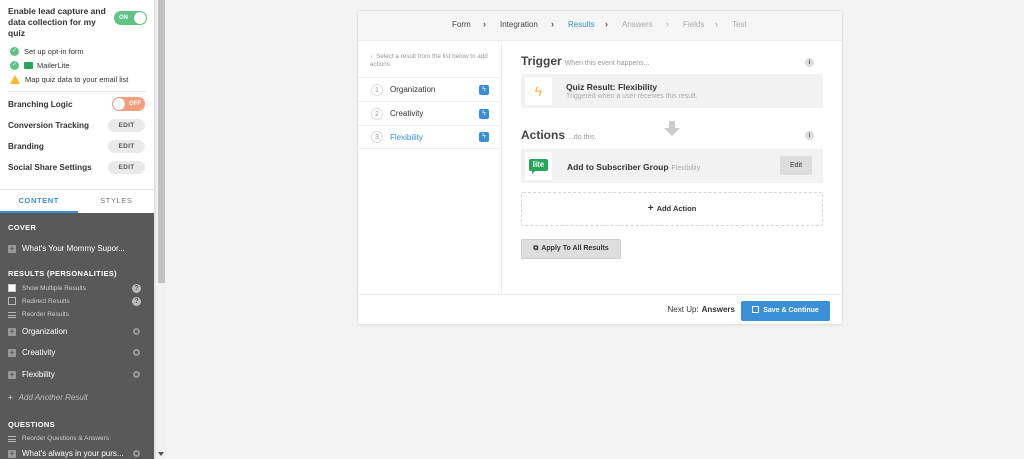 The width and height of the screenshot is (1024, 459). Describe the element at coordinates (612, 87) in the screenshot. I see `trigger-box-title: Quiz Result: Flexibility` at that location.